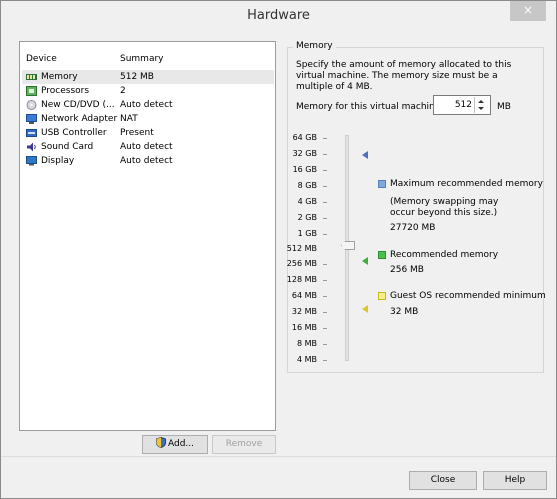  Describe the element at coordinates (382, 296) in the screenshot. I see `guest-min-square-icon` at that location.